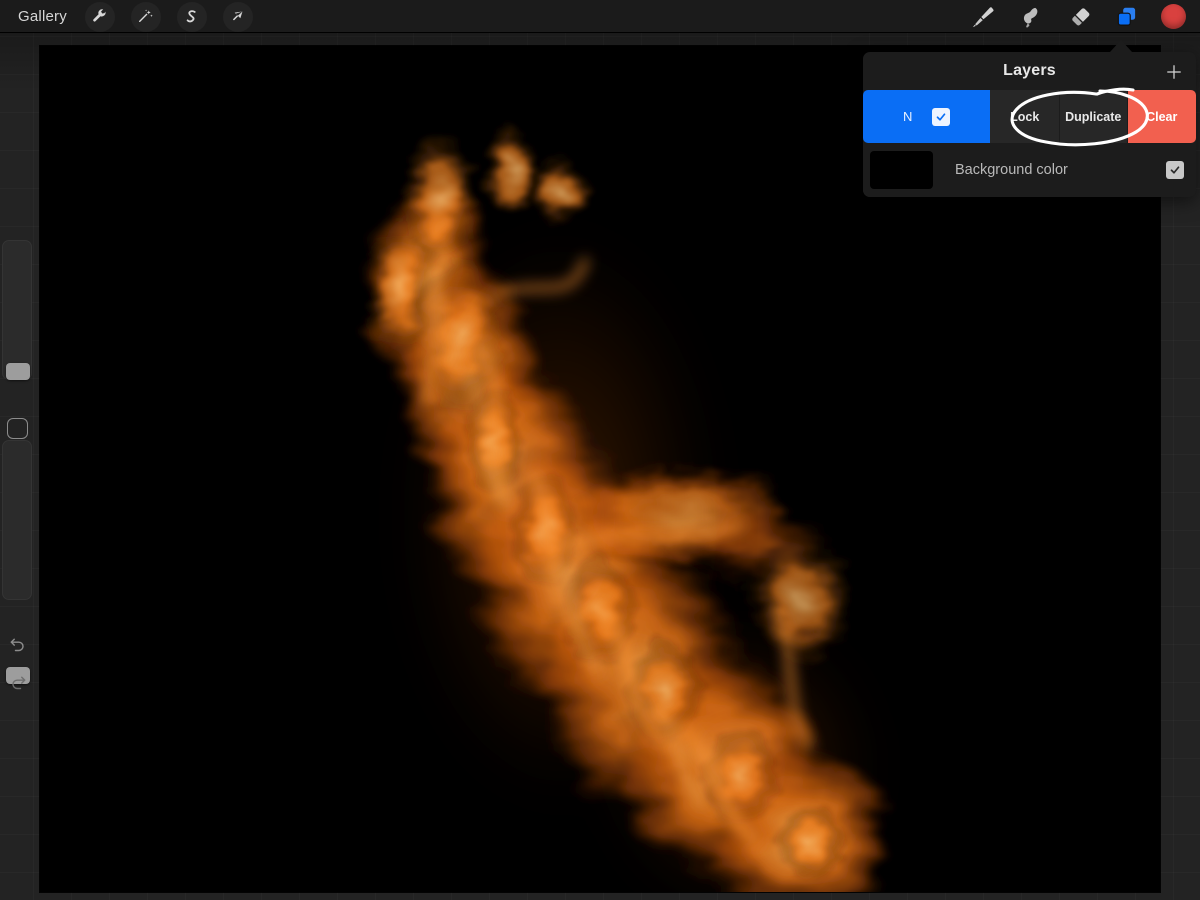 This screenshot has width=1200, height=900. What do you see at coordinates (941, 116) in the screenshot?
I see `layer-visibility-checkbox` at bounding box center [941, 116].